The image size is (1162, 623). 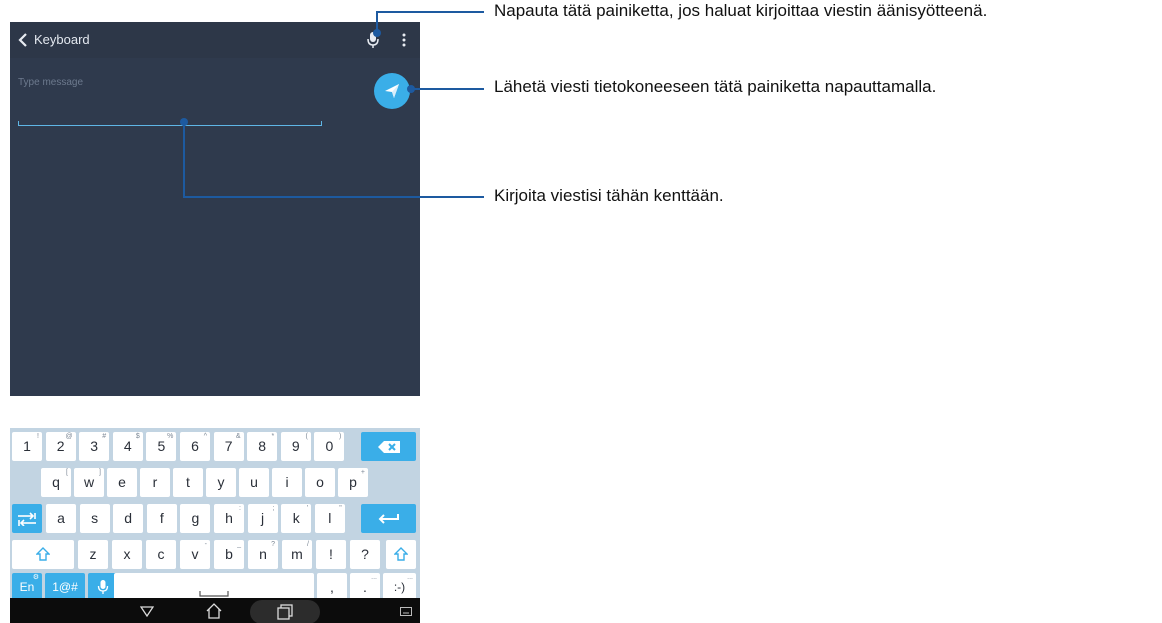 I want to click on key-d: d, so click(x=128, y=518).